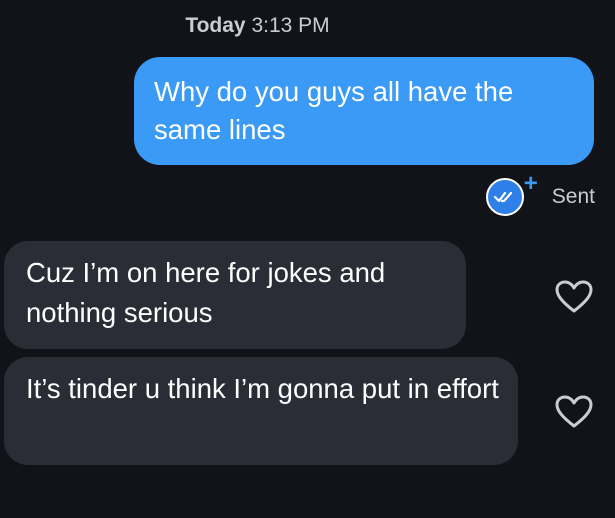 The width and height of the screenshot is (615, 518). I want to click on plus-icon: +, so click(531, 184).